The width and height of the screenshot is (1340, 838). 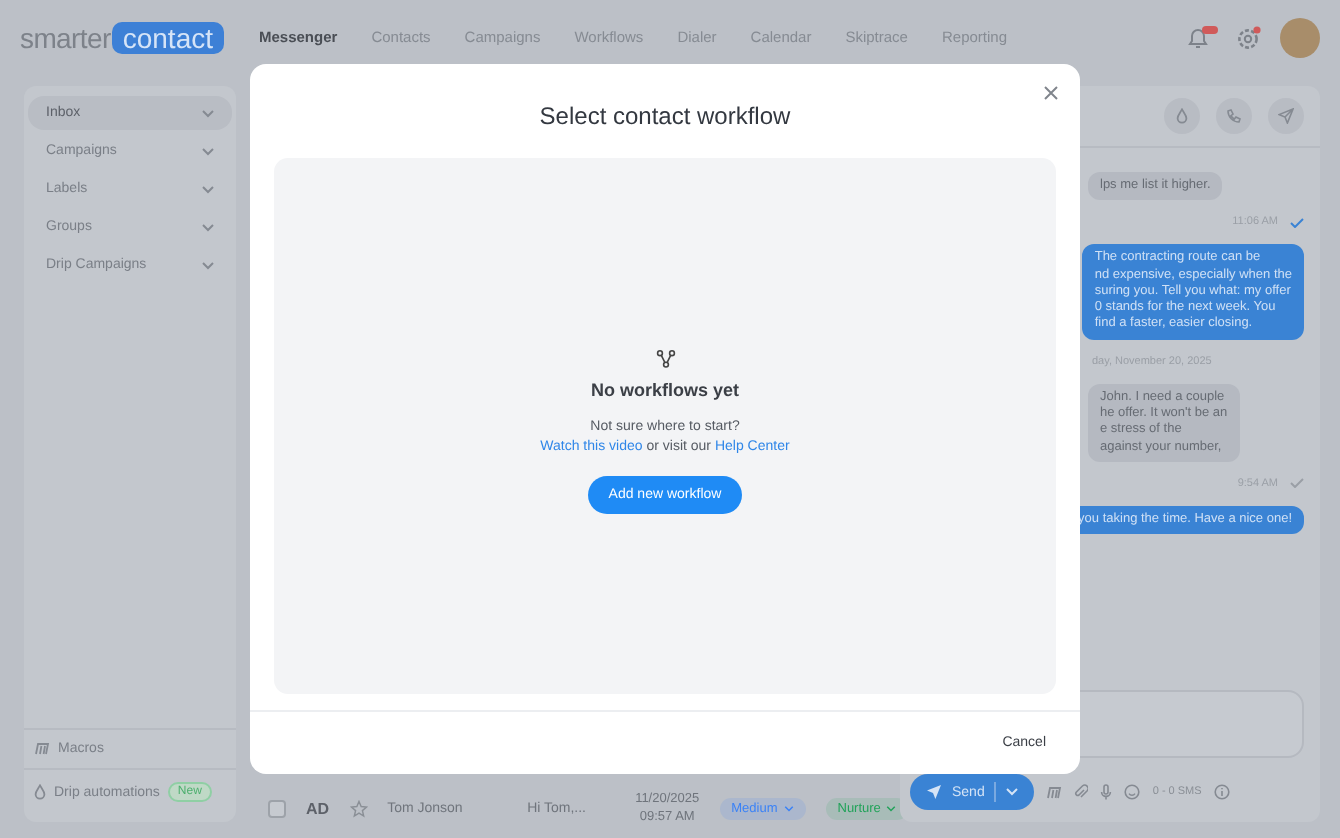 I want to click on dialog-title: Select contact workflow, so click(x=665, y=118).